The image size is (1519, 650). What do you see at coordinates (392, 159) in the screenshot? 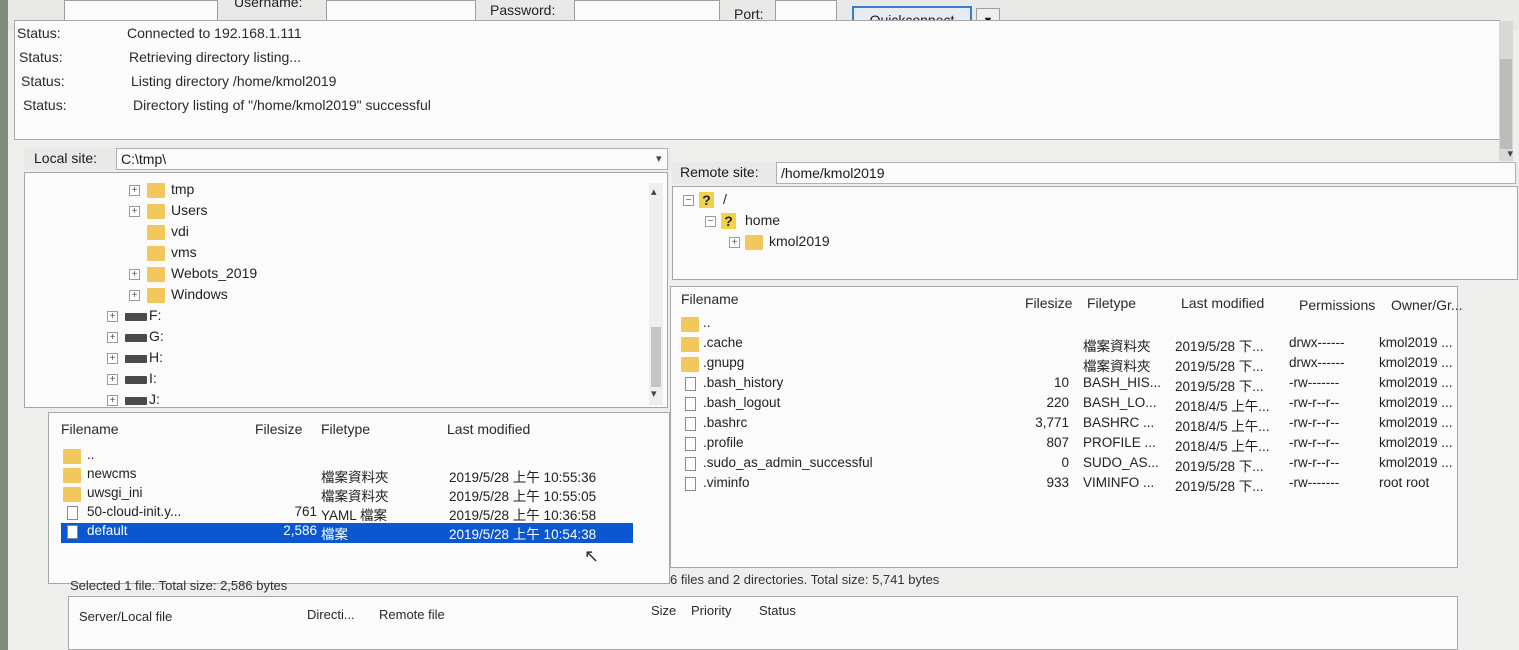
I see `local-site-path: C:\tmp\` at bounding box center [392, 159].